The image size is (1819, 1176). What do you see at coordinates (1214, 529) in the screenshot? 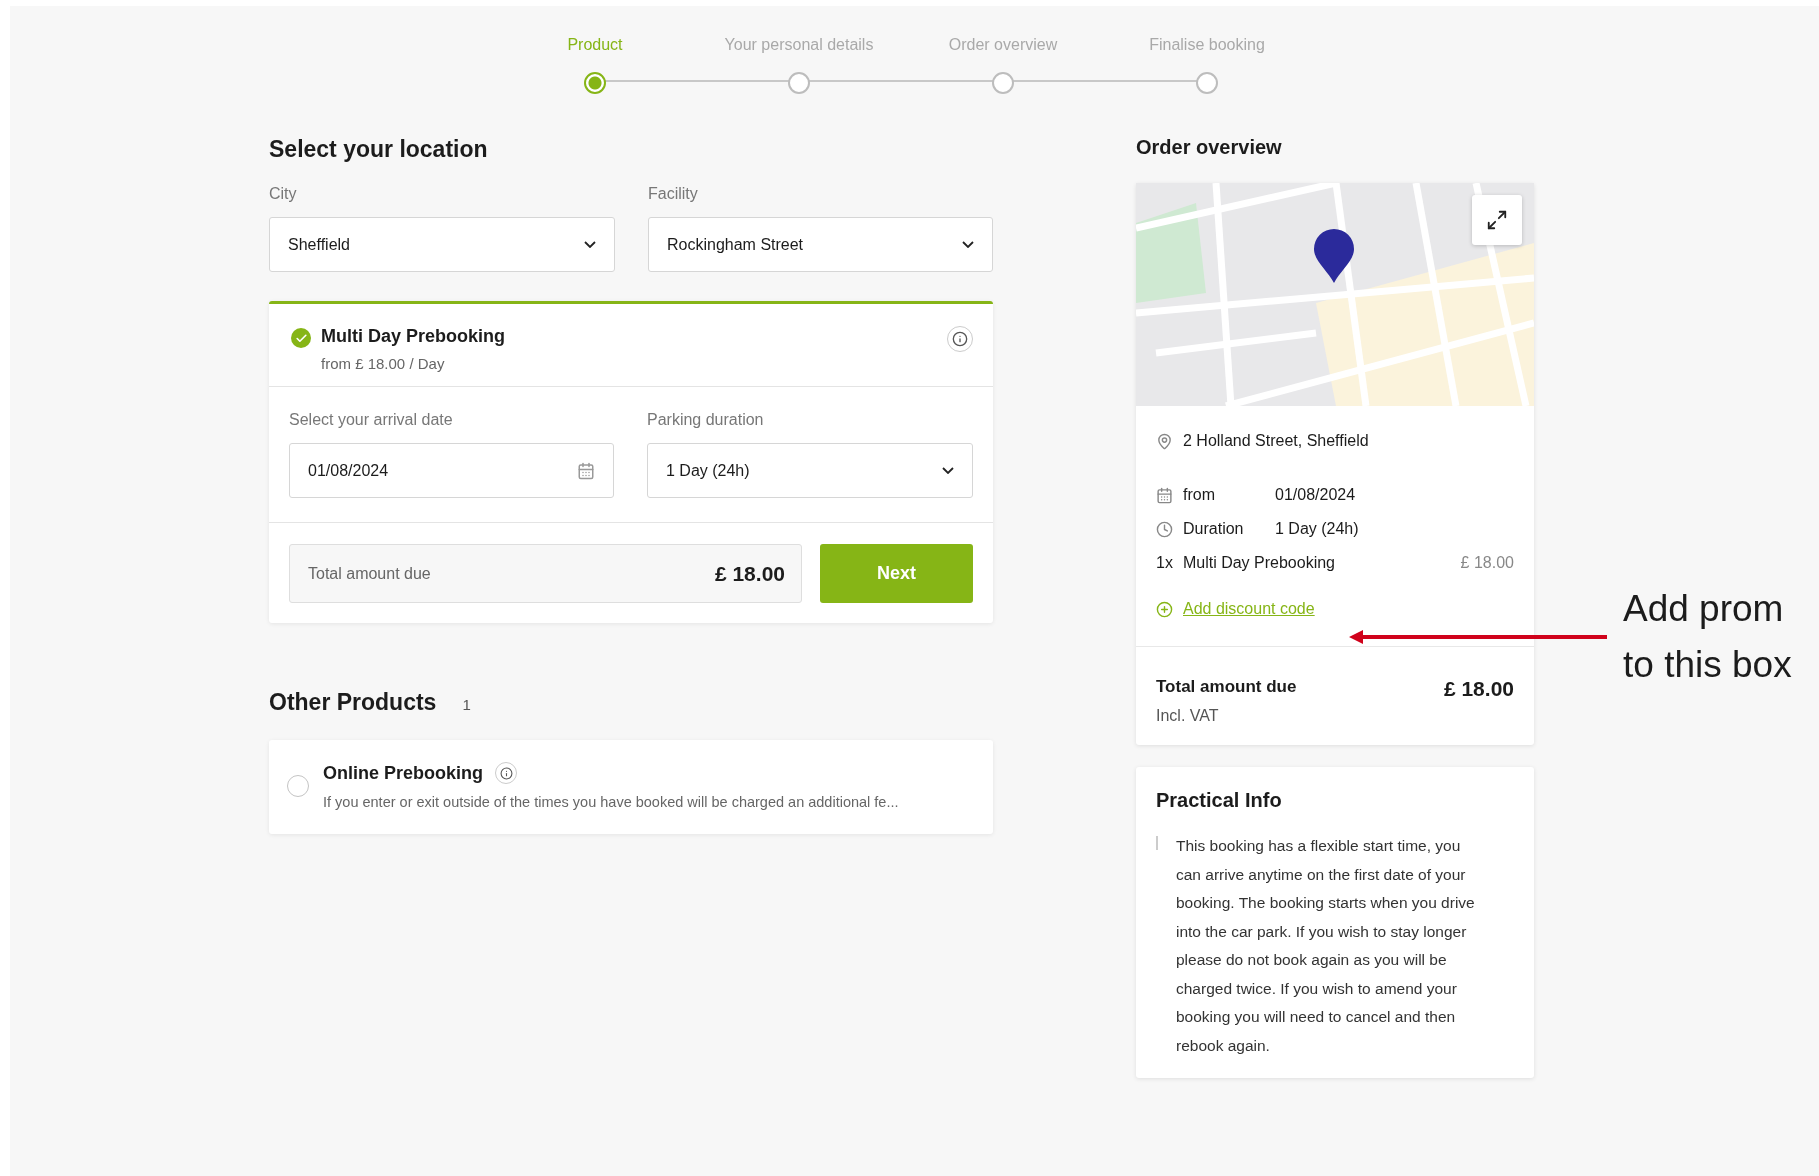
I see `detail-label: Duration` at bounding box center [1214, 529].